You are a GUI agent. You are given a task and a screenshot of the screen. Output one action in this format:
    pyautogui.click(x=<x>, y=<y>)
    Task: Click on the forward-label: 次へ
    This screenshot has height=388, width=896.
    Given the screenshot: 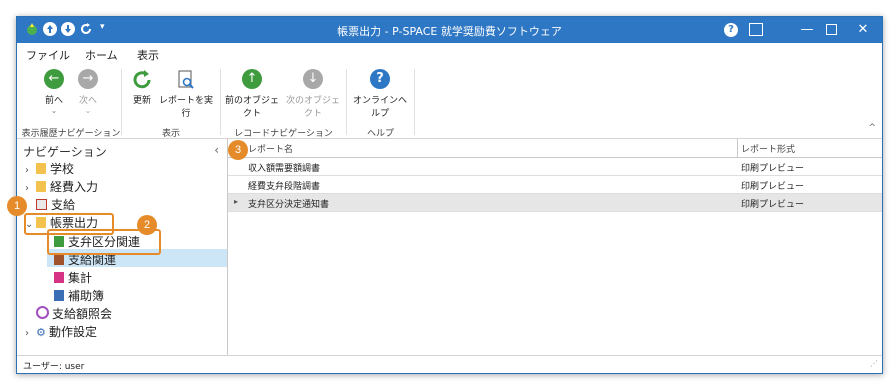 What is the action you would take?
    pyautogui.click(x=87, y=101)
    